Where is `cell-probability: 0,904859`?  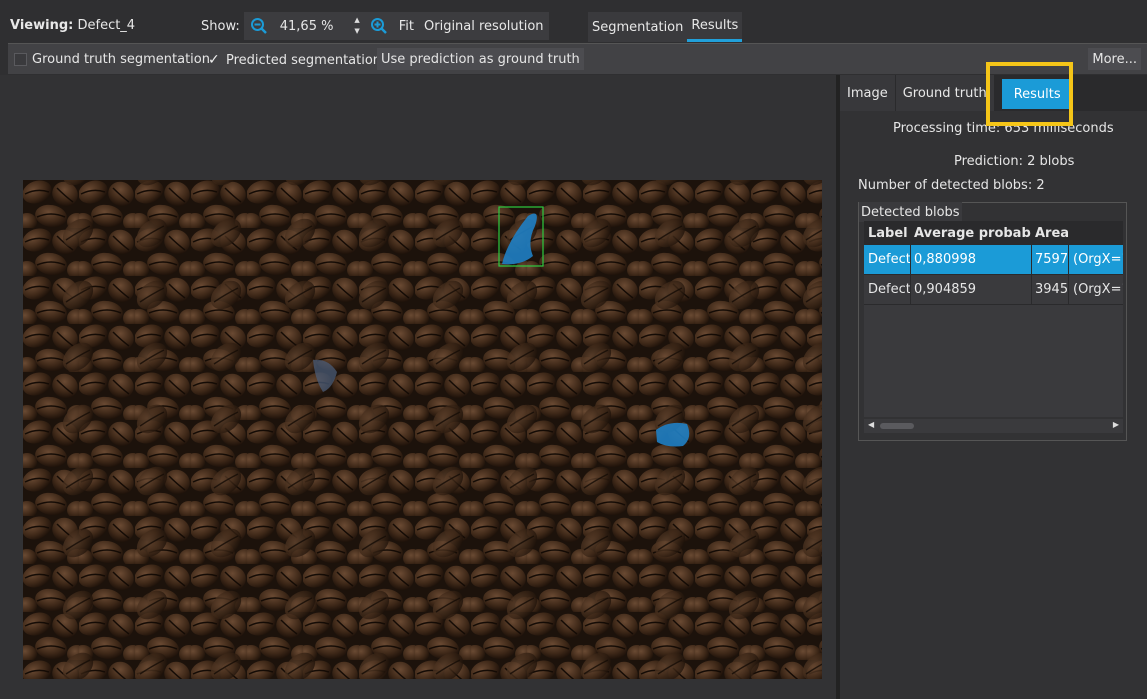 cell-probability: 0,904859 is located at coordinates (971, 289).